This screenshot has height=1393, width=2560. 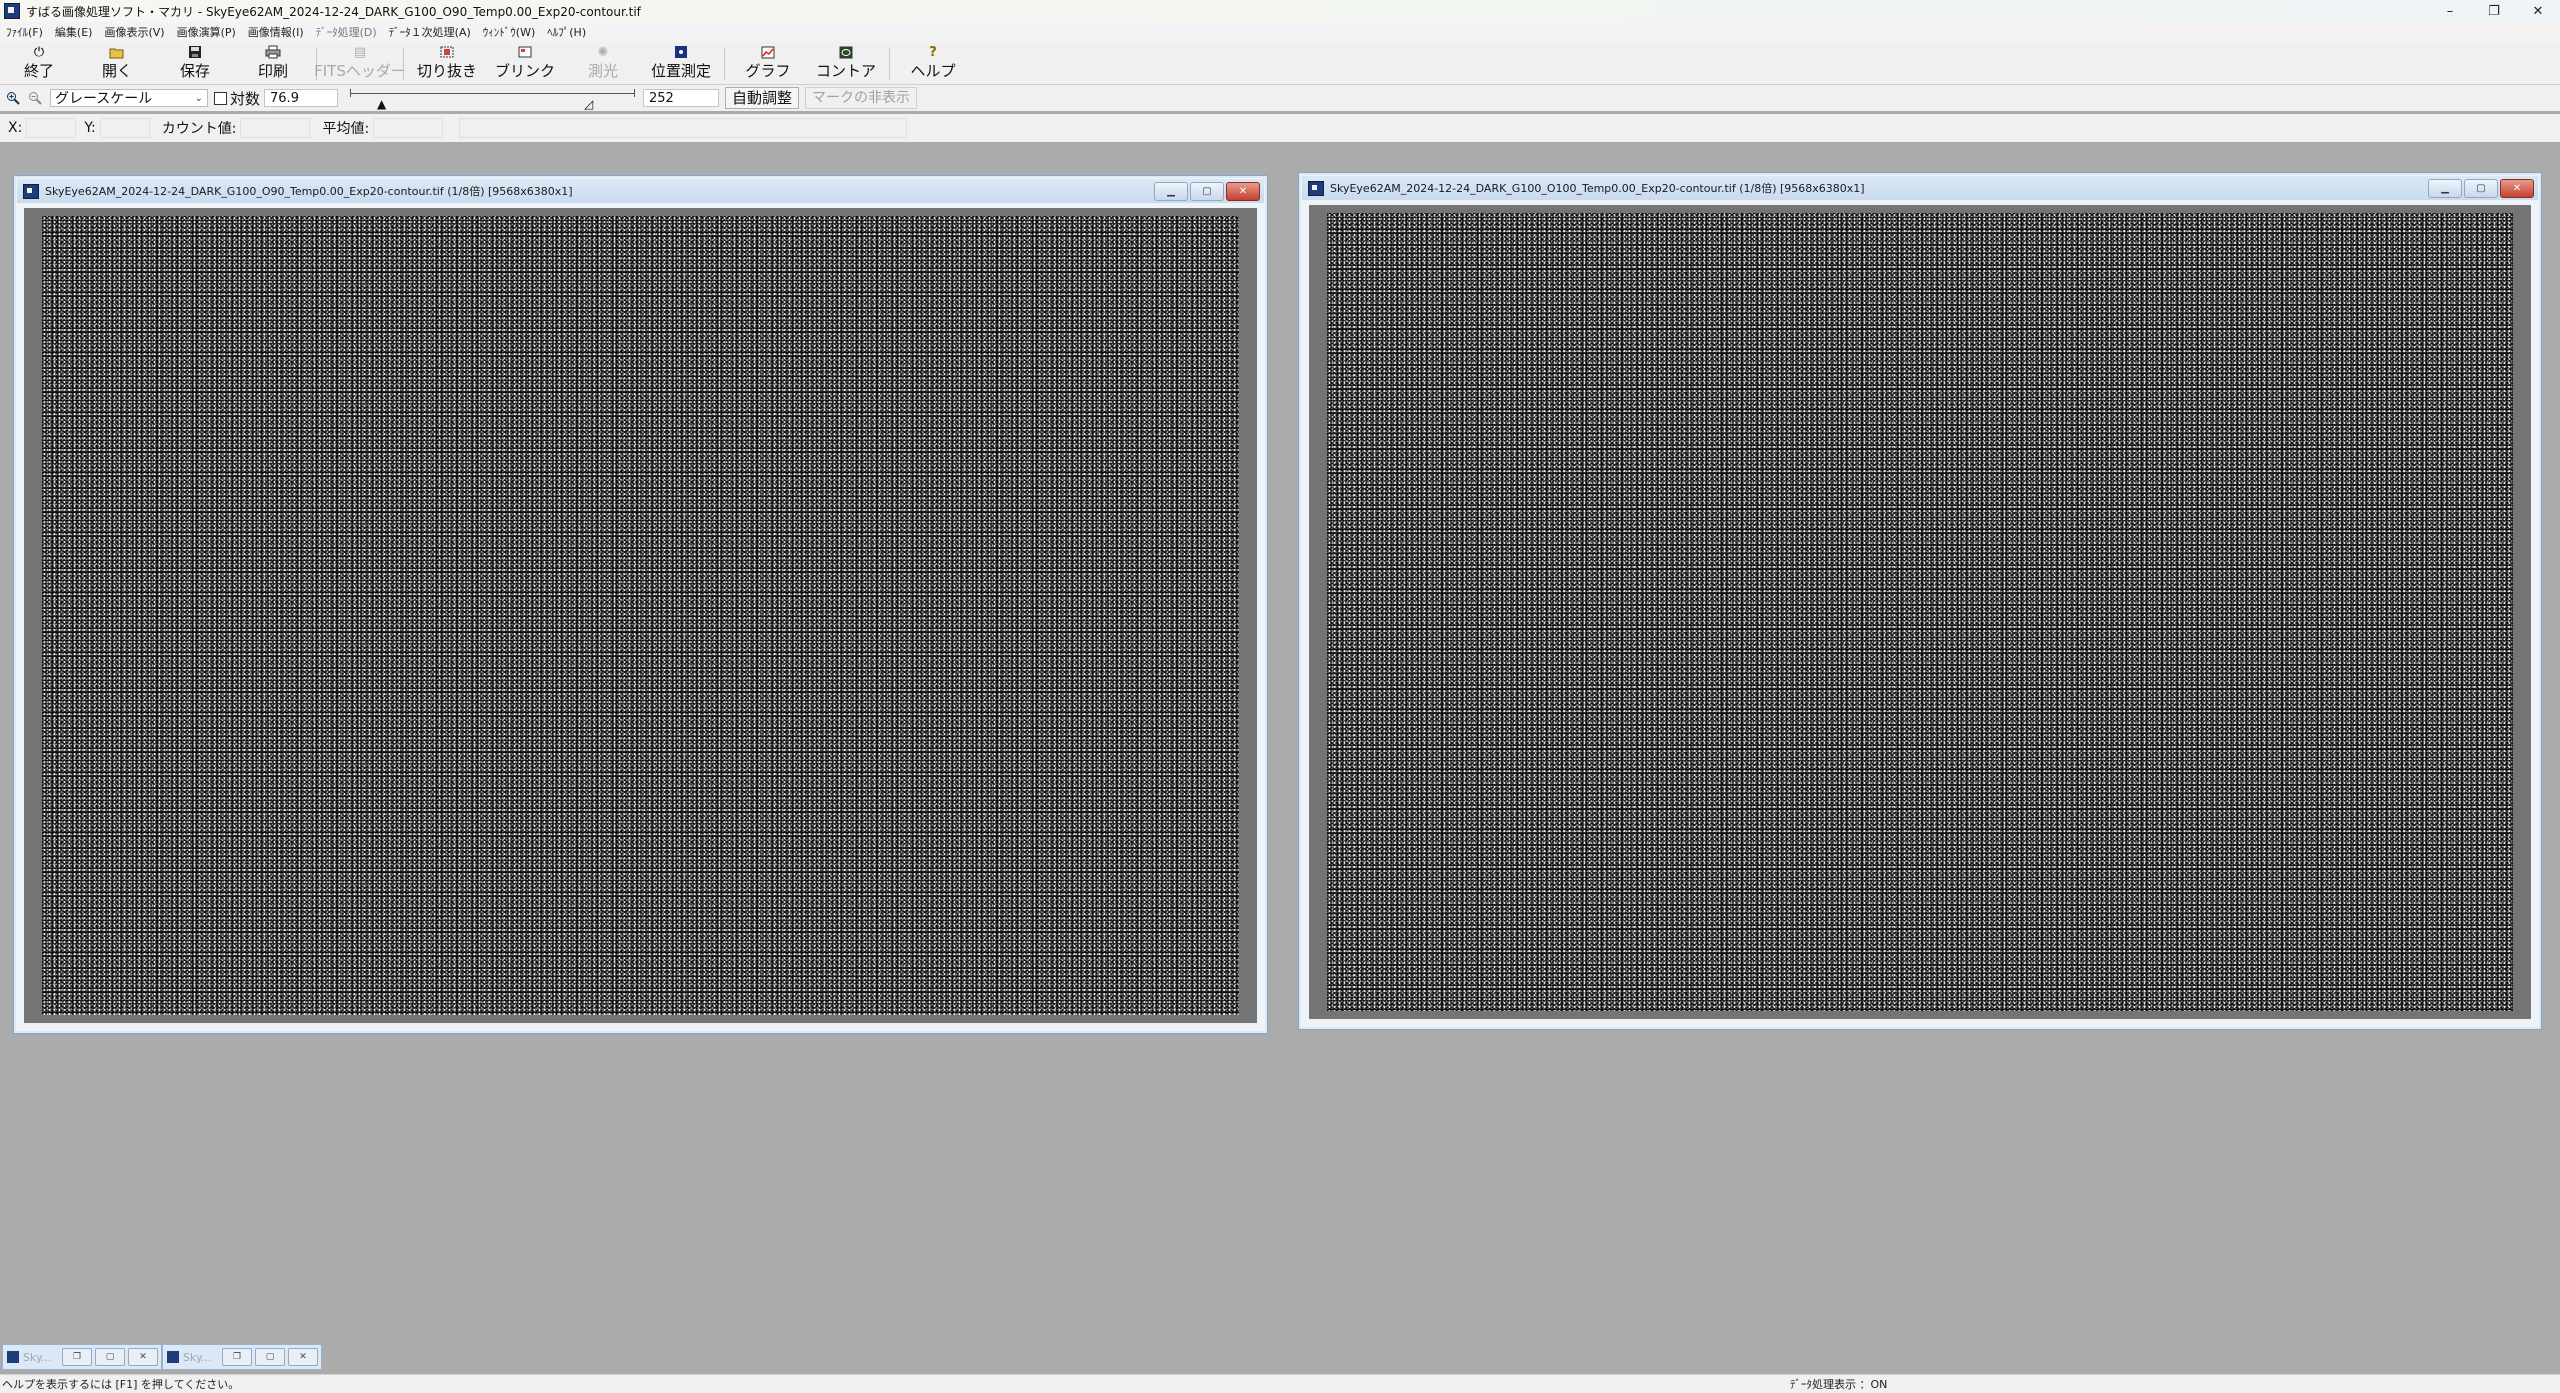 I want to click on display-mode-select: グレースケール ⌄, so click(x=129, y=98).